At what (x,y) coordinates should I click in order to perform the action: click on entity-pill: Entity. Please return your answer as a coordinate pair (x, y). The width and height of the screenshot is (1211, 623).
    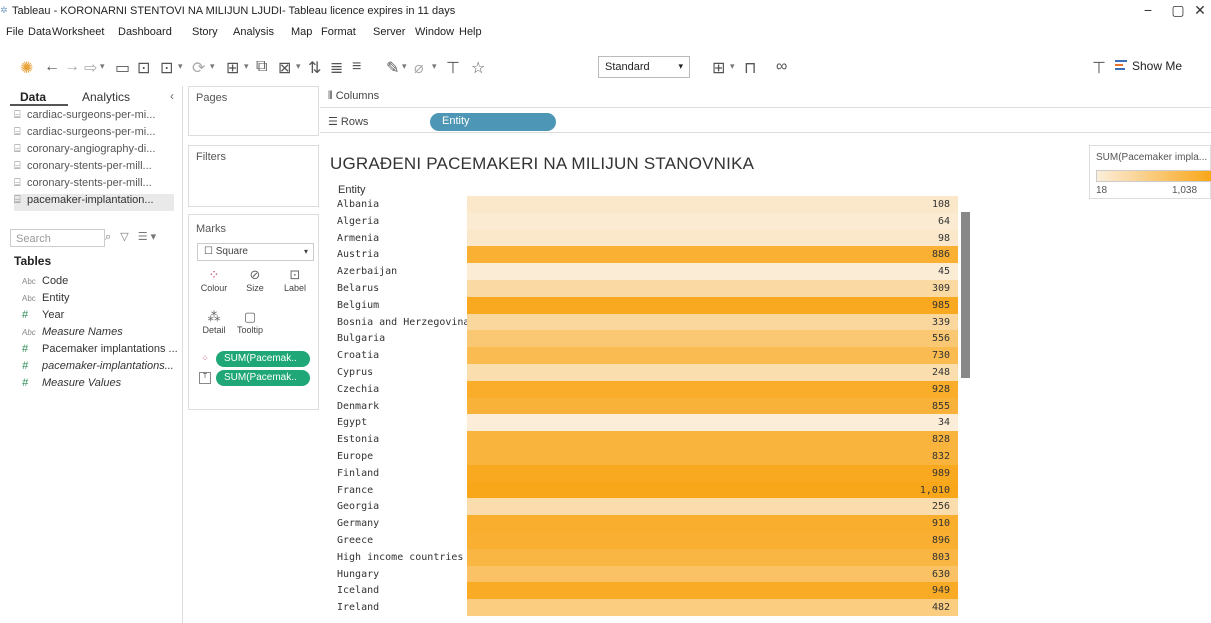
    Looking at the image, I should click on (493, 122).